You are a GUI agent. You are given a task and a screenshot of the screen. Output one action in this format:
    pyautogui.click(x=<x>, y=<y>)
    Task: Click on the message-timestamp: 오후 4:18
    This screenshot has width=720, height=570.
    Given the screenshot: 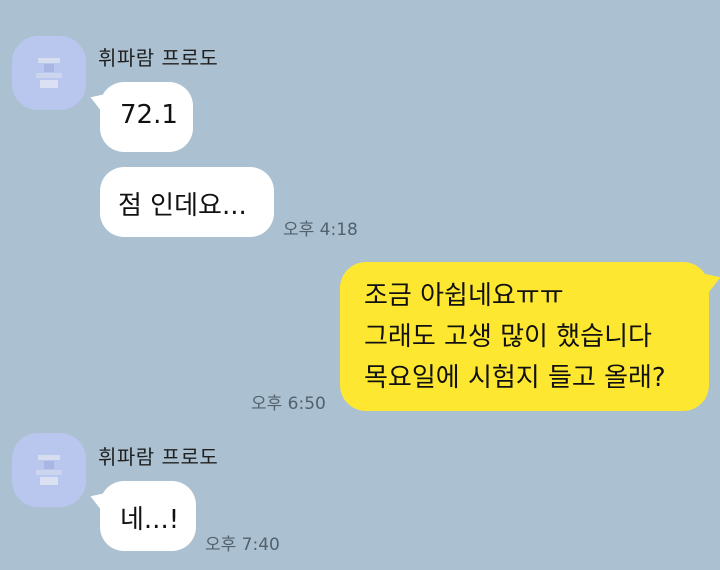 What is the action you would take?
    pyautogui.click(x=320, y=230)
    